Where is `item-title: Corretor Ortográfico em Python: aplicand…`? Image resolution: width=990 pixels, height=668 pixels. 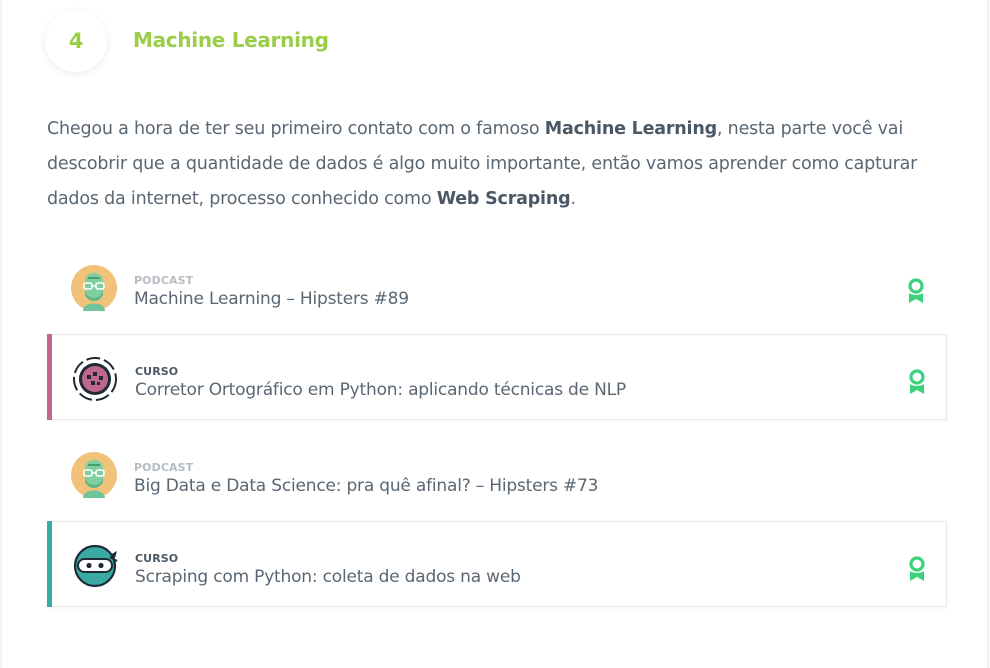 item-title: Corretor Ortográfico em Python: aplicand… is located at coordinates (380, 390).